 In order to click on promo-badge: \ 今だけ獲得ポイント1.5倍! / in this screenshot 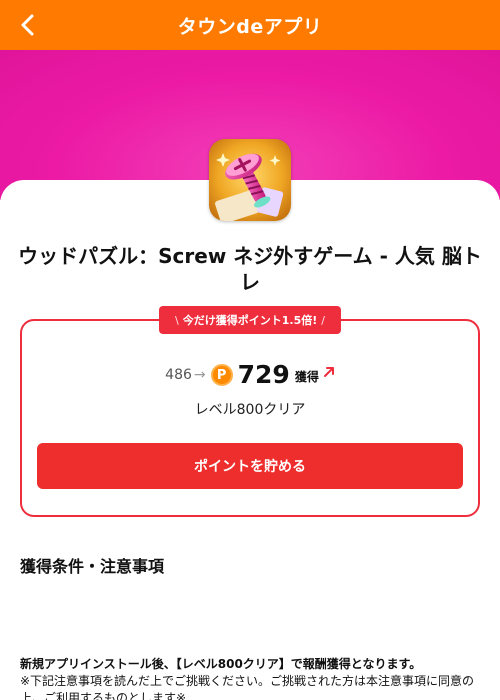, I will do `click(250, 320)`.